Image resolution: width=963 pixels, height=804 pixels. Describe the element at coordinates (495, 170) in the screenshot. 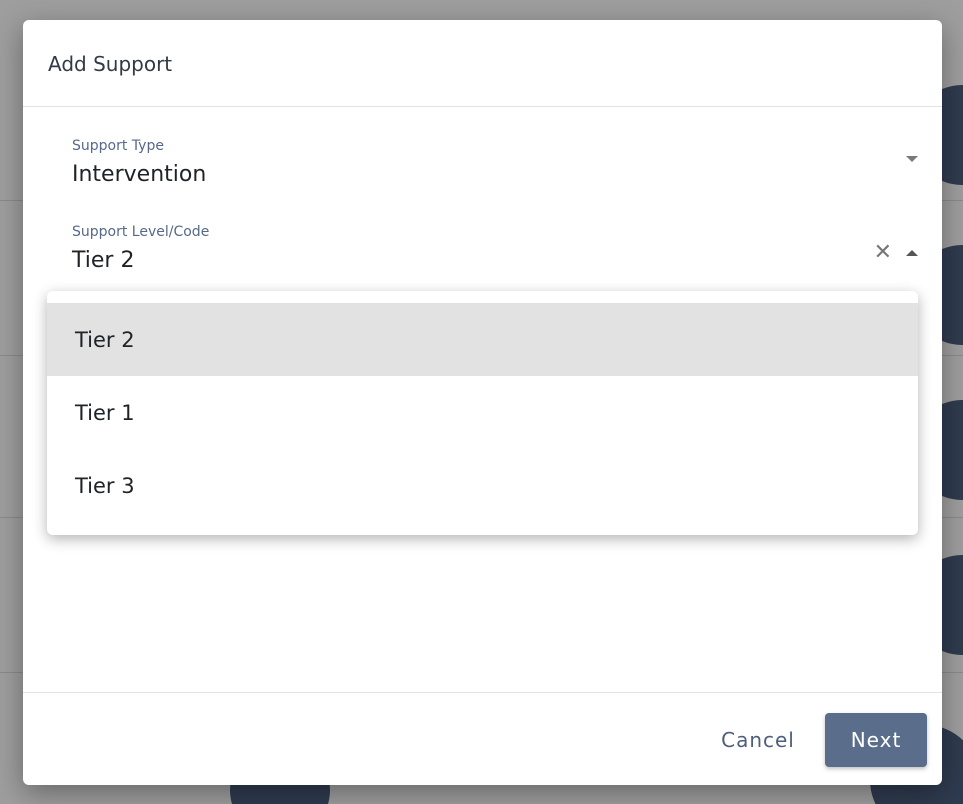

I see `support-type-select: Support Type Intervention` at that location.